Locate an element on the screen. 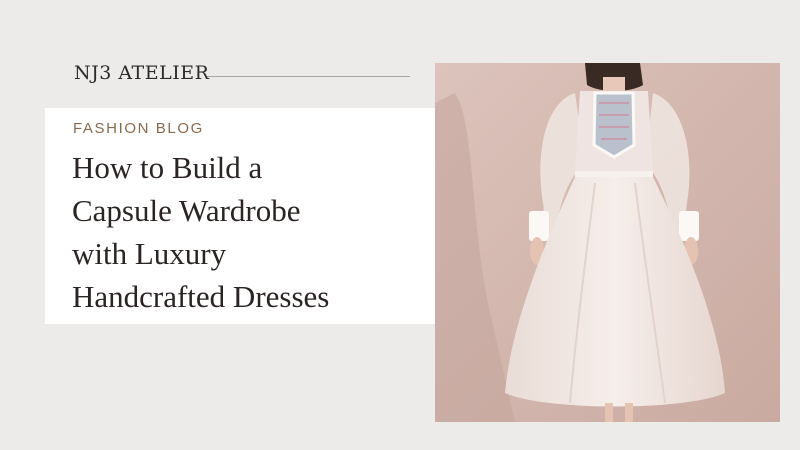 Image resolution: width=800 pixels, height=450 pixels. title-line-2: Capsule Wardrobe is located at coordinates (186, 210).